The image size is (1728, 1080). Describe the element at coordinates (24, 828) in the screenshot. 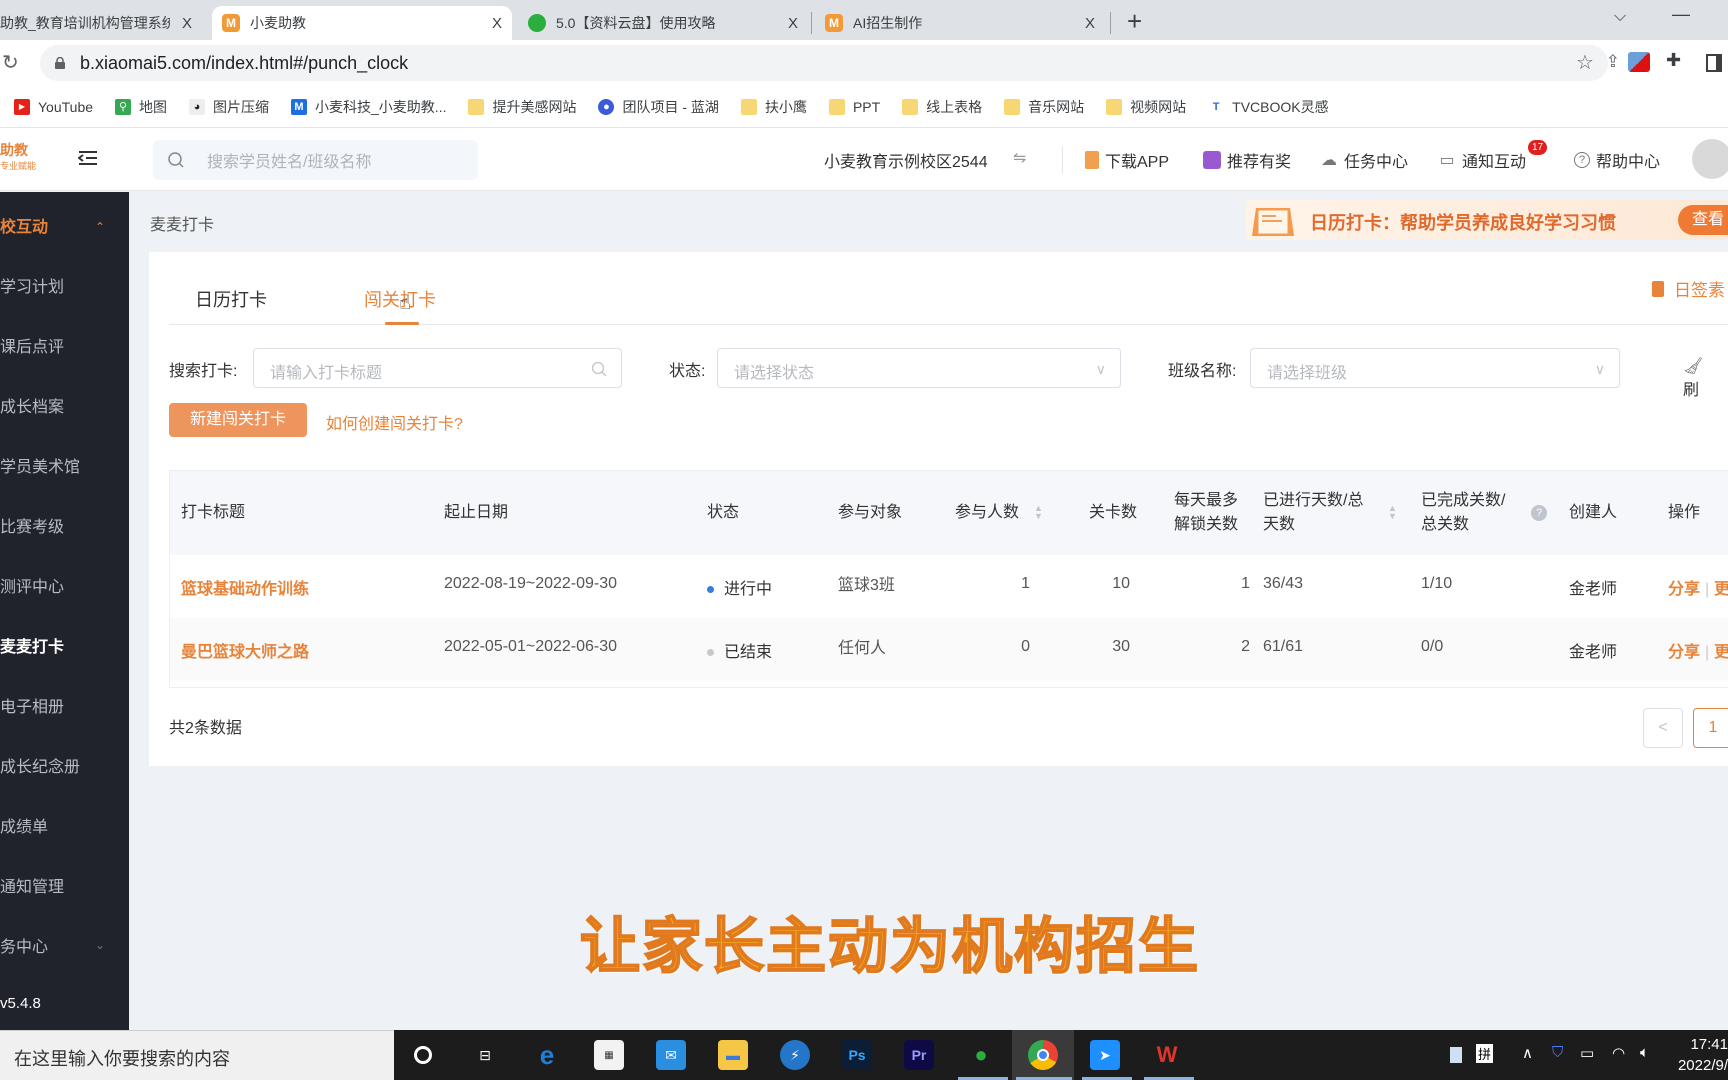

I see `sidebar-item-report-card: 成绩单` at that location.